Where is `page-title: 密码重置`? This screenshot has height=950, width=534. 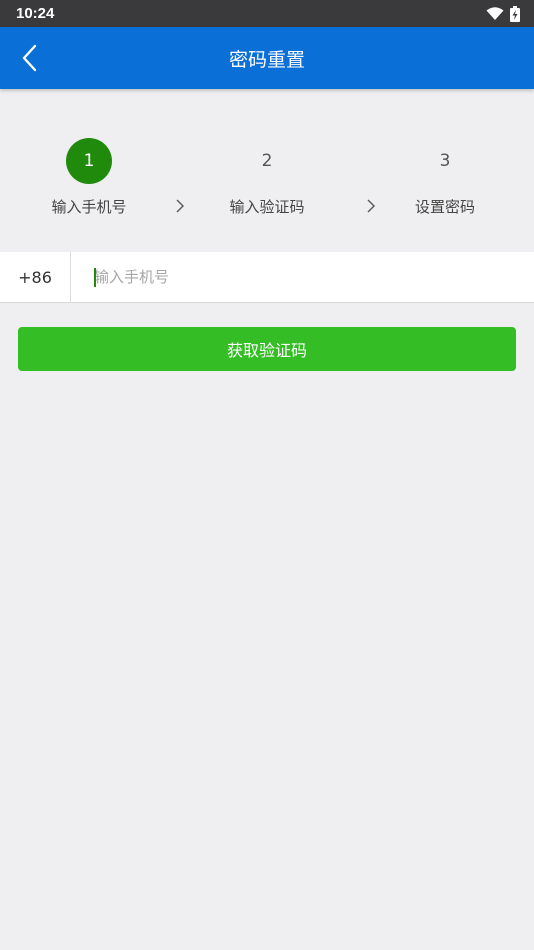 page-title: 密码重置 is located at coordinates (266, 59).